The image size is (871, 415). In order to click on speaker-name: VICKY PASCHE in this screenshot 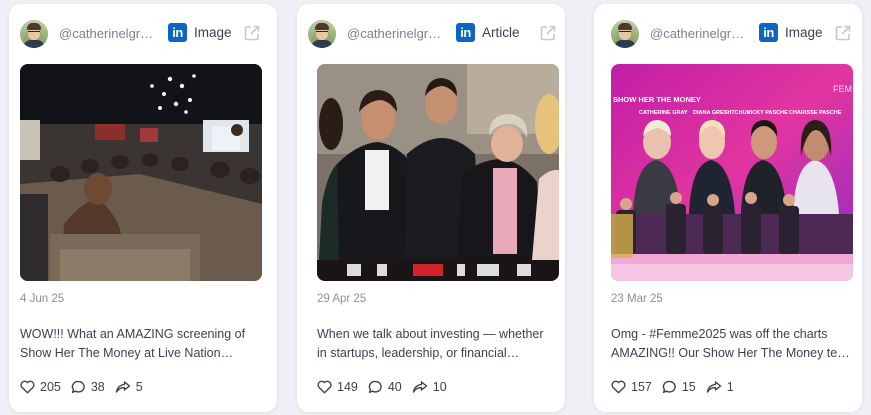, I will do `click(767, 113)`.